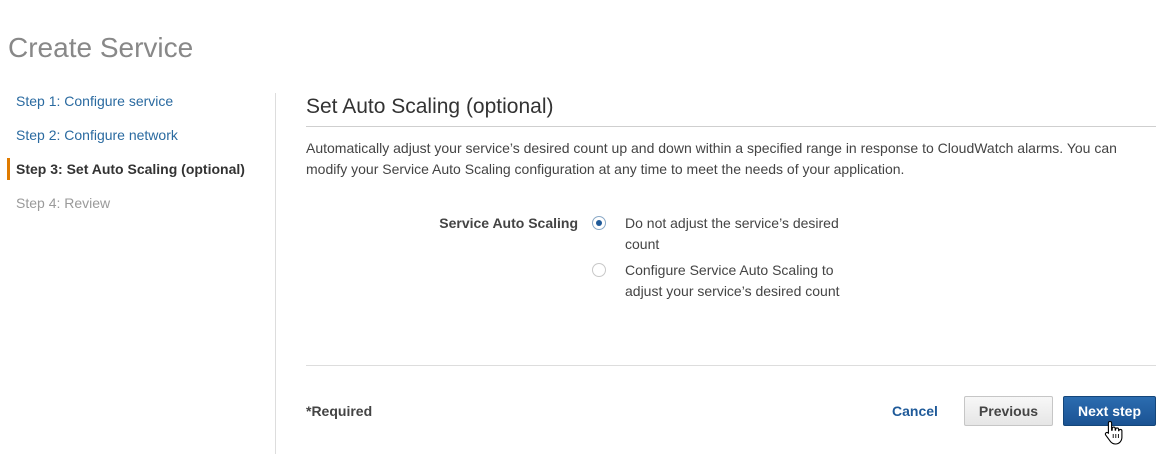 Image resolution: width=1175 pixels, height=454 pixels. I want to click on step-label: Step 1: Configure service, so click(95, 101).